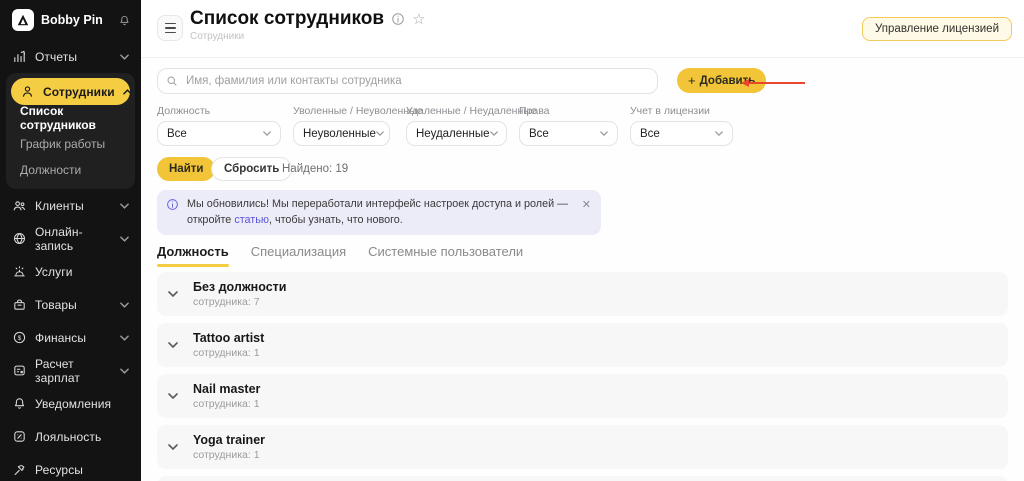 Image resolution: width=1024 pixels, height=481 pixels. Describe the element at coordinates (170, 28) in the screenshot. I see `menu-toggle-button` at that location.